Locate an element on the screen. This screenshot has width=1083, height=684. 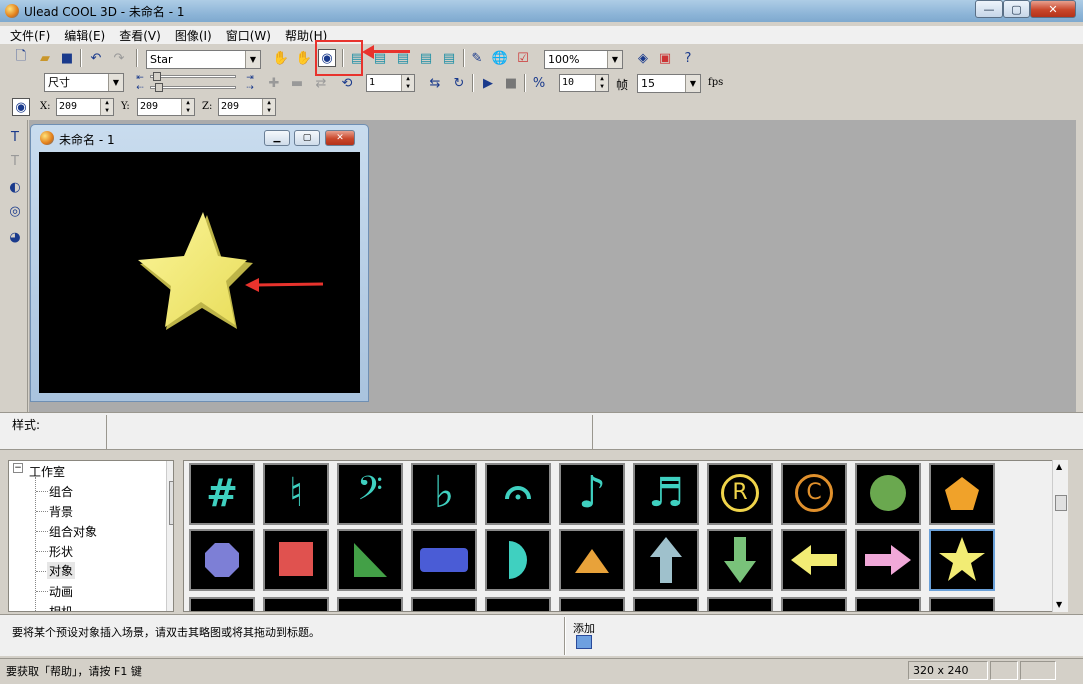
thumb-cone is located at coordinates (592, 560).